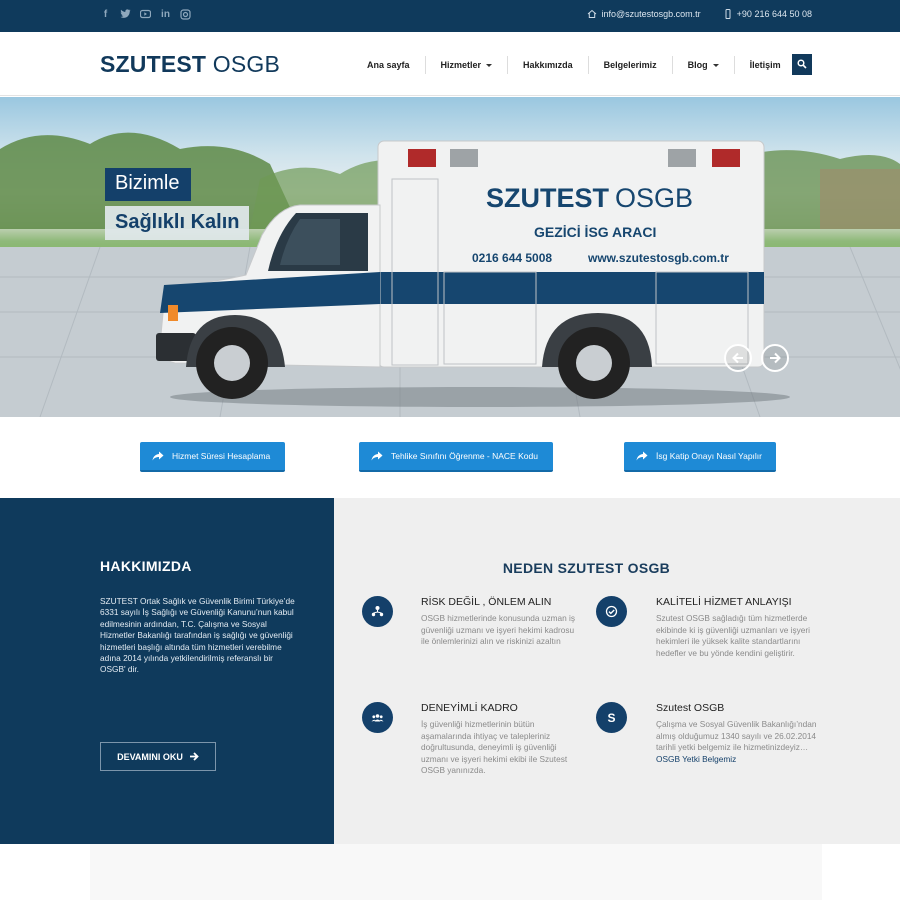  I want to click on mobile-phone-icon, so click(728, 14).